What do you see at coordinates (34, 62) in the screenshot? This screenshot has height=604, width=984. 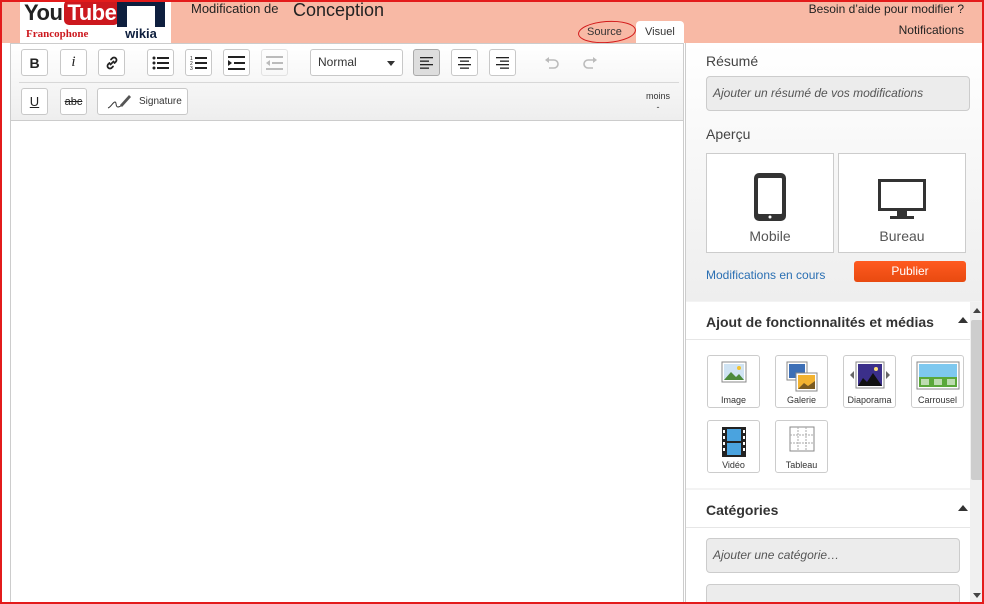 I see `bold-button: B` at bounding box center [34, 62].